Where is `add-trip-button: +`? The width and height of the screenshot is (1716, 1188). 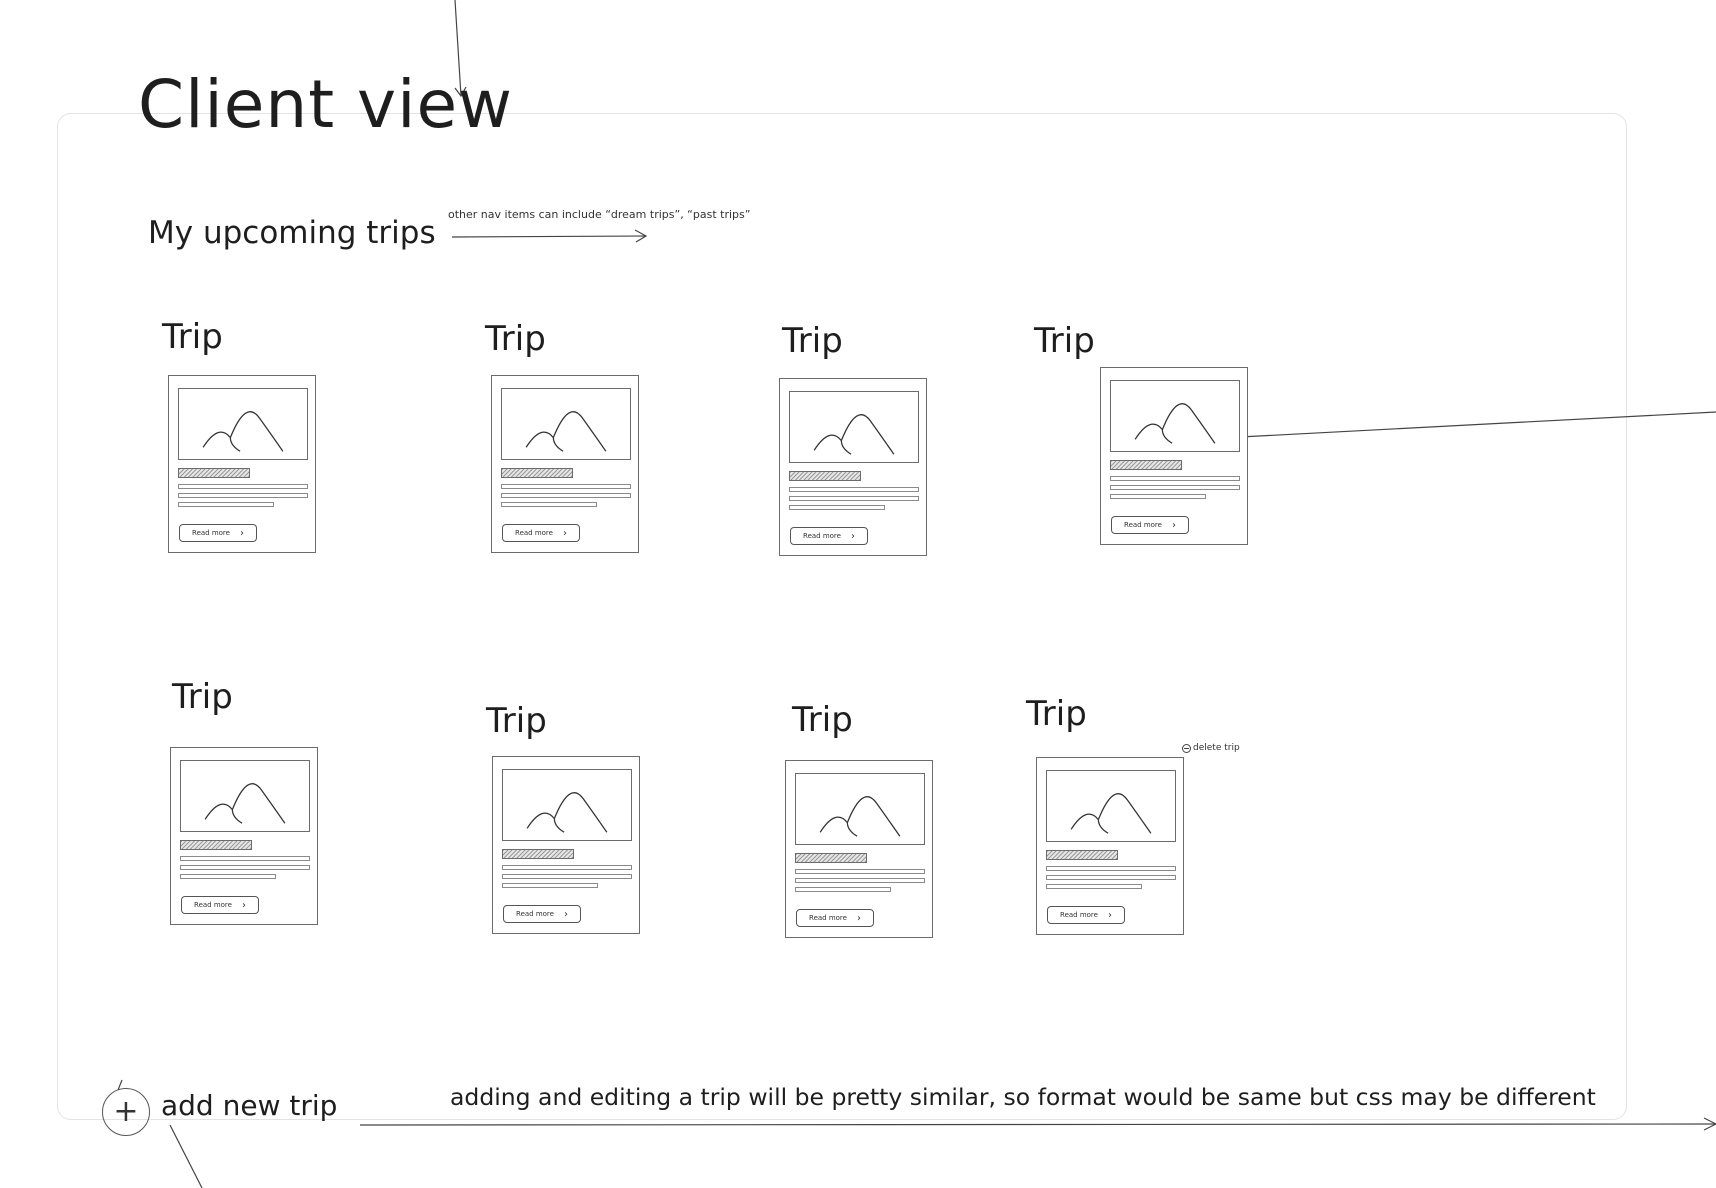
add-trip-button: + is located at coordinates (126, 1112).